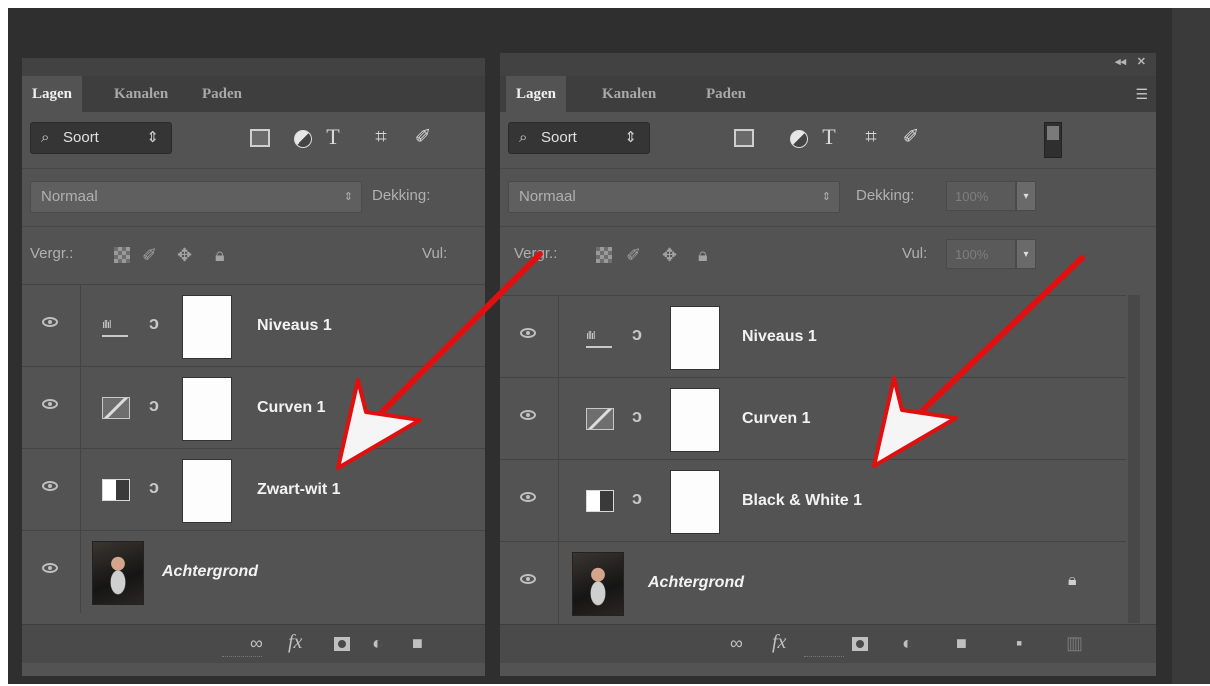  I want to click on opacity-label: Dekking:, so click(401, 195).